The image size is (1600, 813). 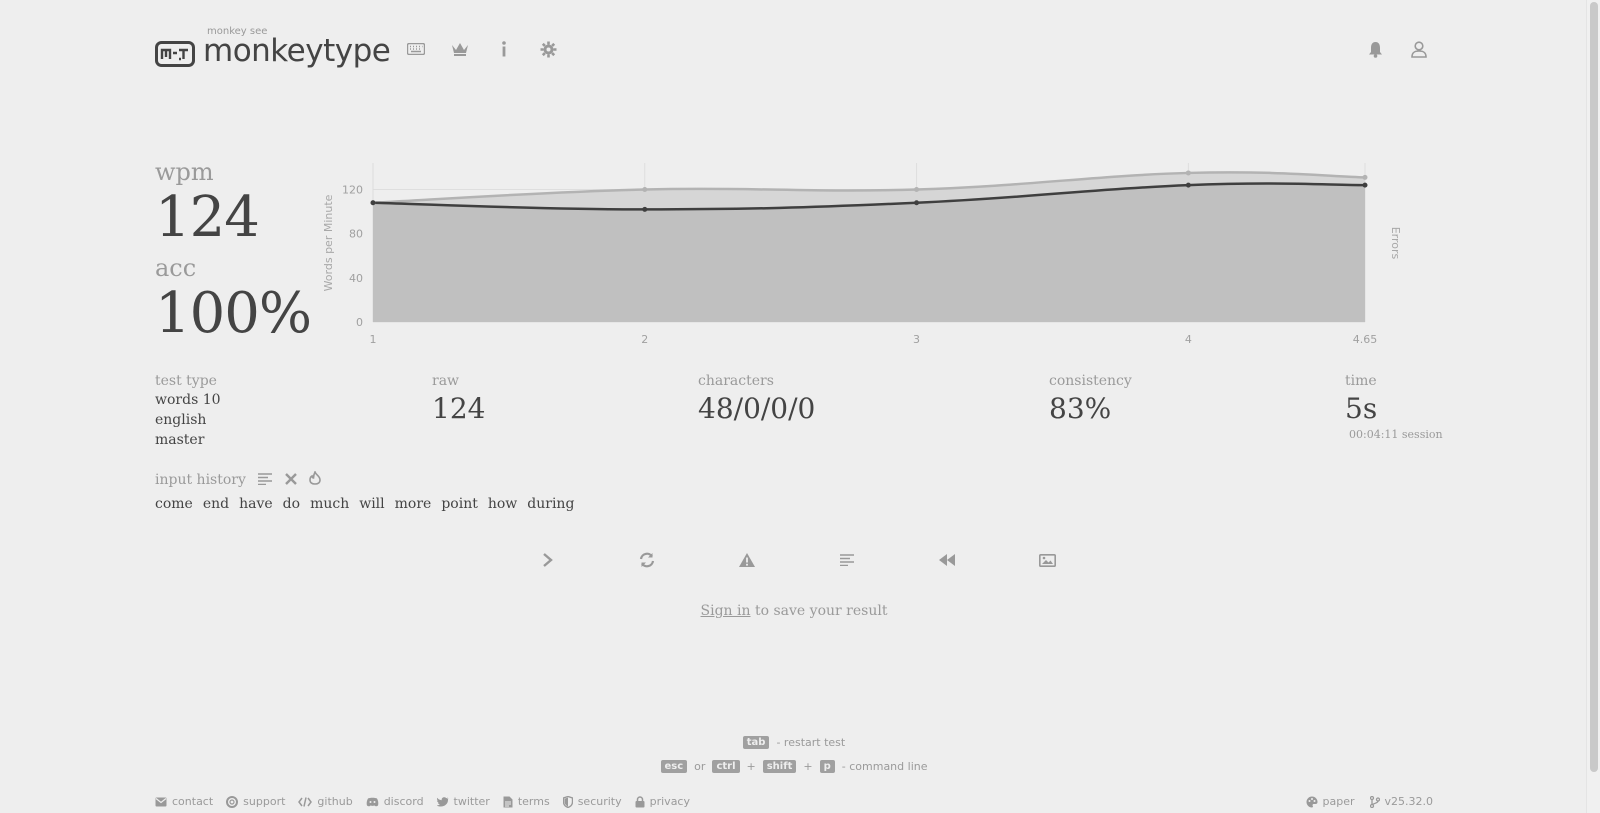 What do you see at coordinates (1338, 801) in the screenshot?
I see `theme-name: paper` at bounding box center [1338, 801].